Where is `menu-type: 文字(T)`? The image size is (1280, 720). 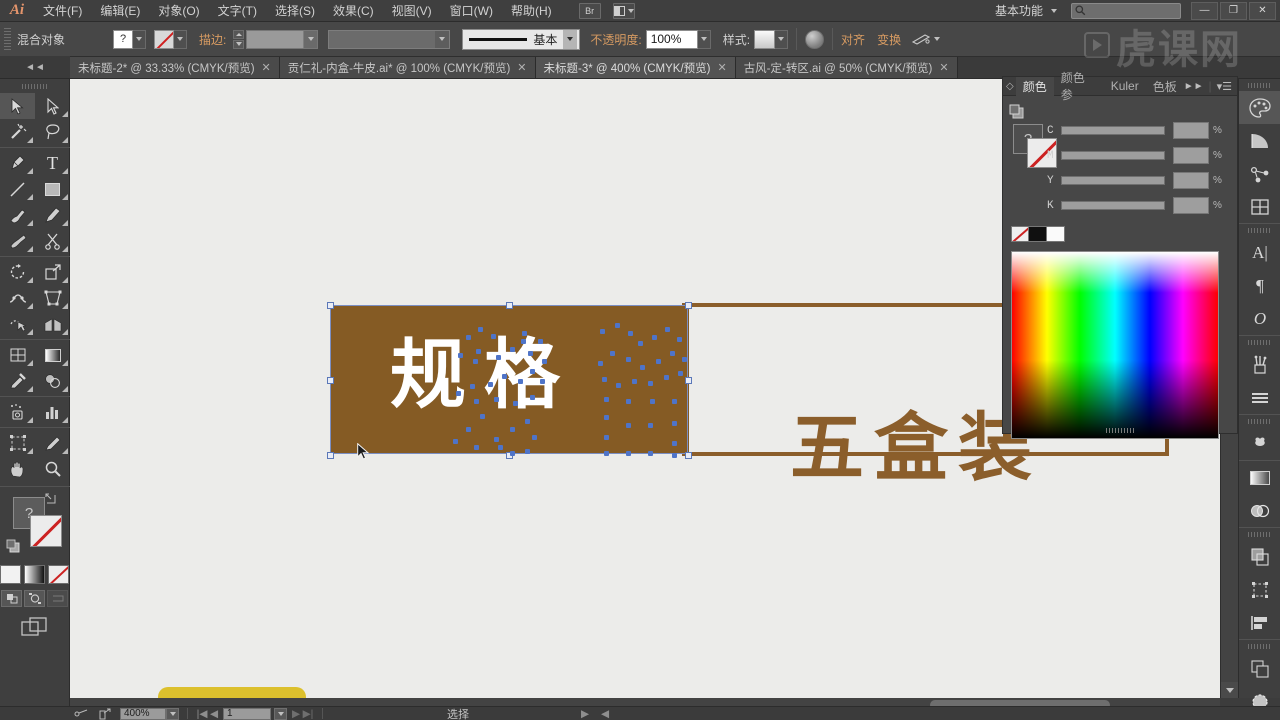
menu-type: 文字(T) is located at coordinates (237, 11).